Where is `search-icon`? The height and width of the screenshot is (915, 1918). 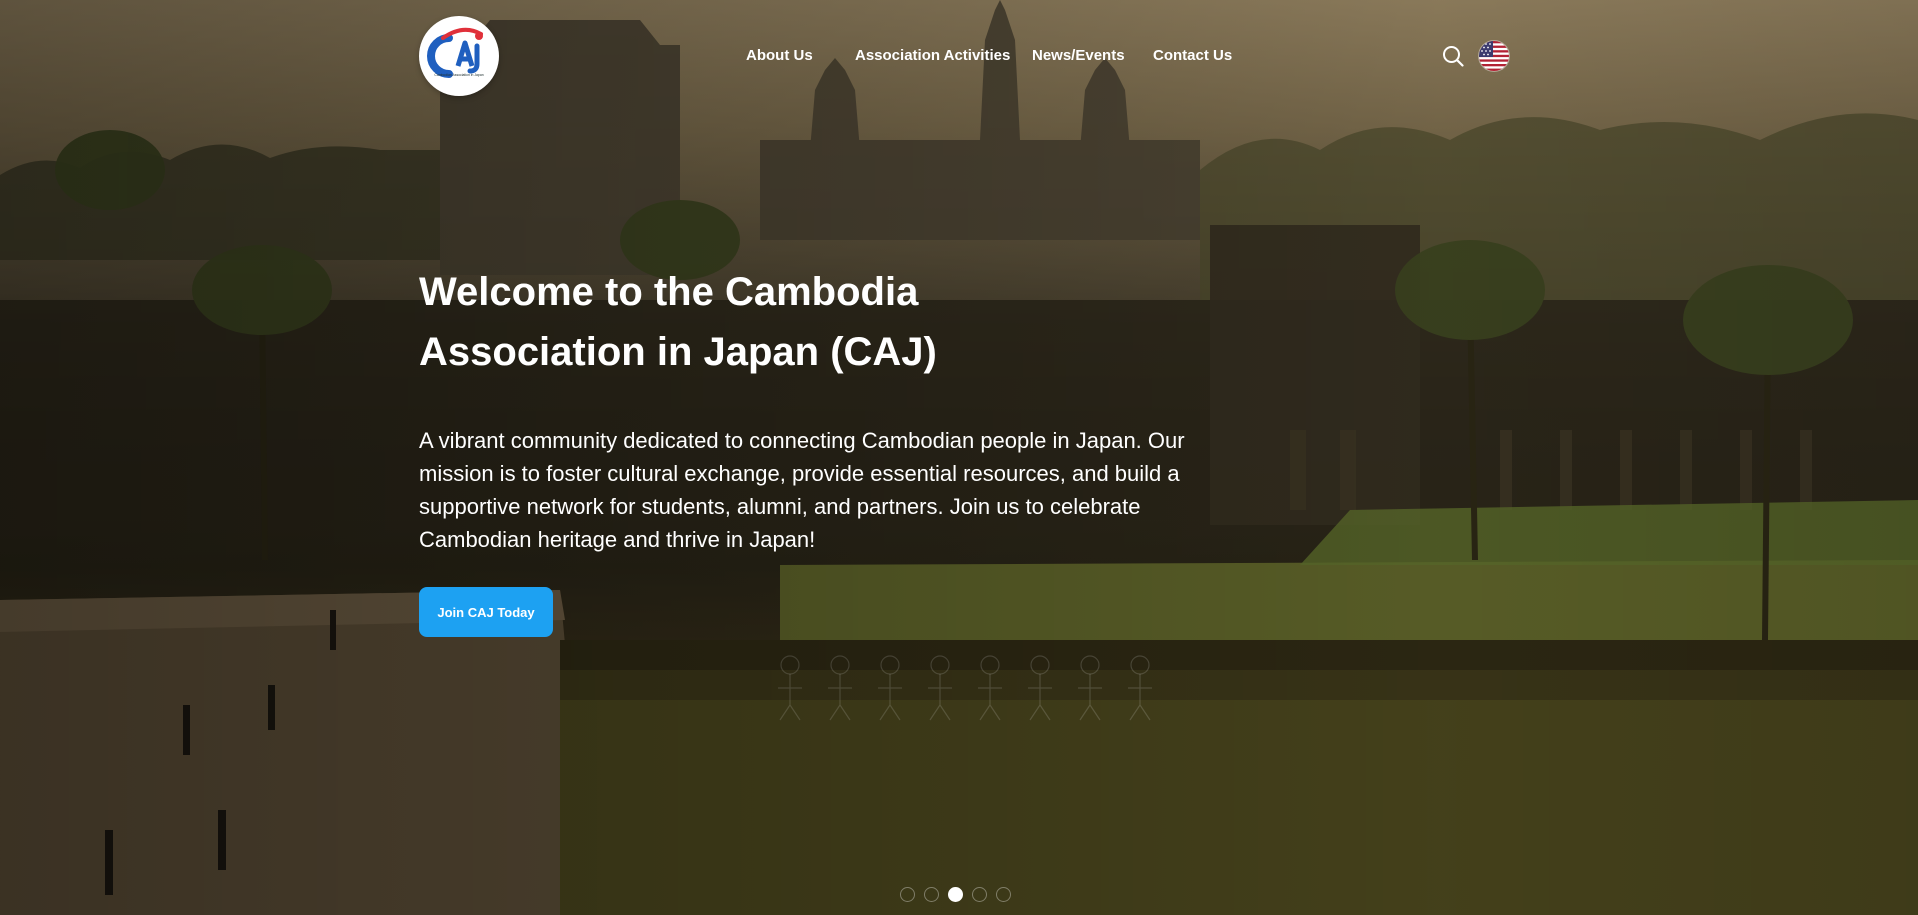
search-icon is located at coordinates (1453, 56).